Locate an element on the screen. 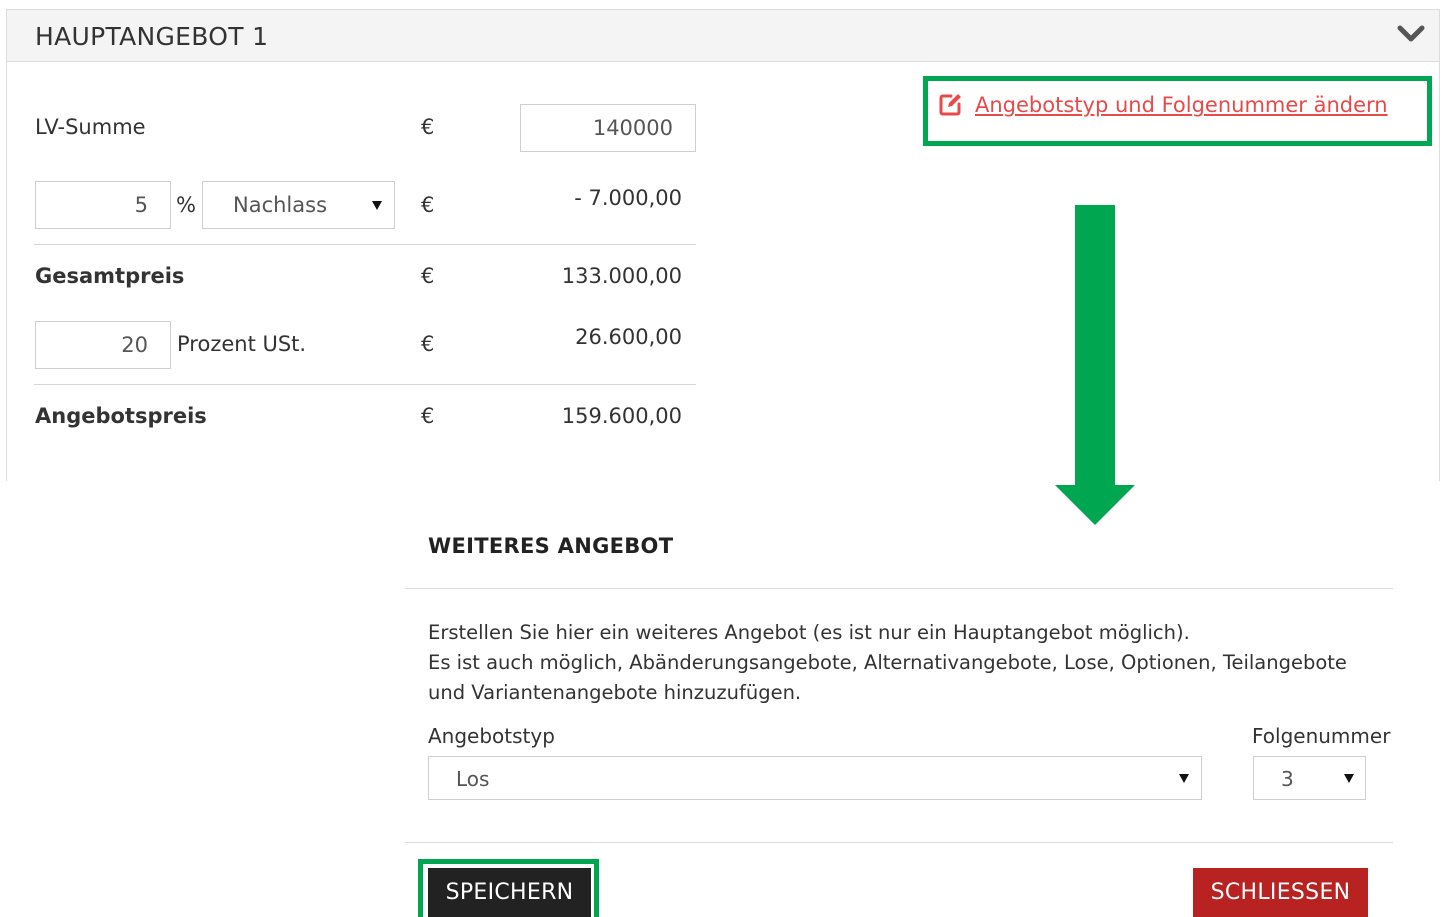 The image size is (1448, 917). discount-type-select: Nachlass is located at coordinates (298, 205).